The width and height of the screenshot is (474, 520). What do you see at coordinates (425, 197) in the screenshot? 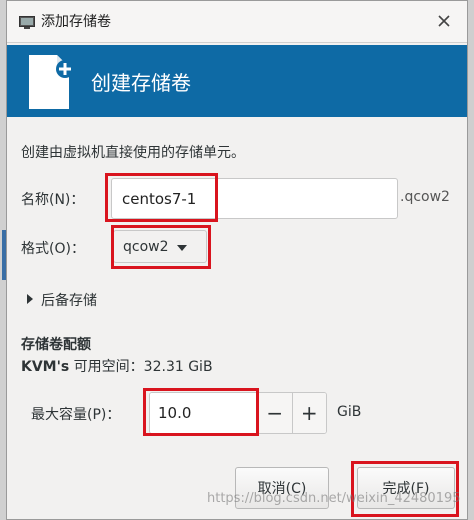
I see `name-suffix: .qcow2` at bounding box center [425, 197].